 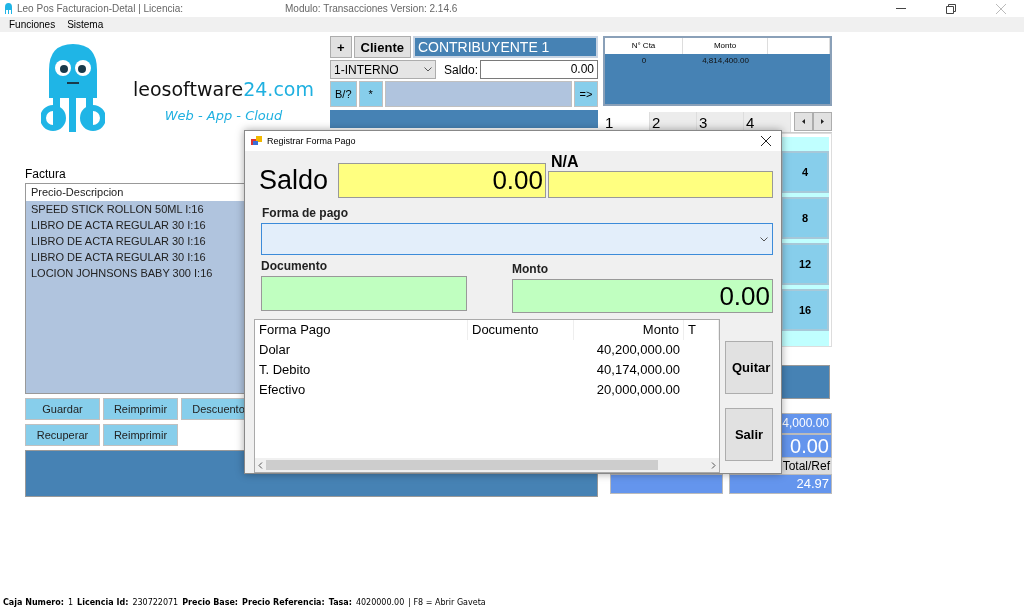 I want to click on window-title: Leo Pos Facturacion-Detal | Licencia:, so click(x=100, y=8).